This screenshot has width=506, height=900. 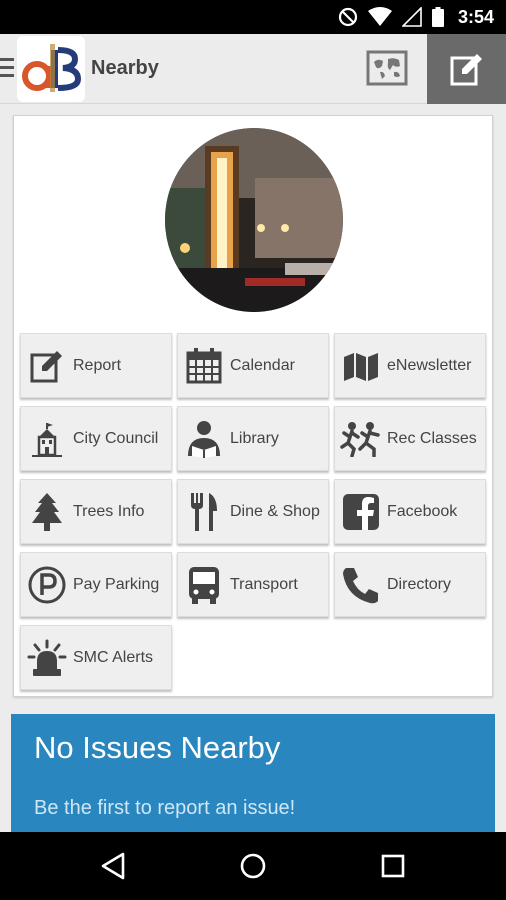 What do you see at coordinates (47, 657) in the screenshot?
I see `alert-siren-icon` at bounding box center [47, 657].